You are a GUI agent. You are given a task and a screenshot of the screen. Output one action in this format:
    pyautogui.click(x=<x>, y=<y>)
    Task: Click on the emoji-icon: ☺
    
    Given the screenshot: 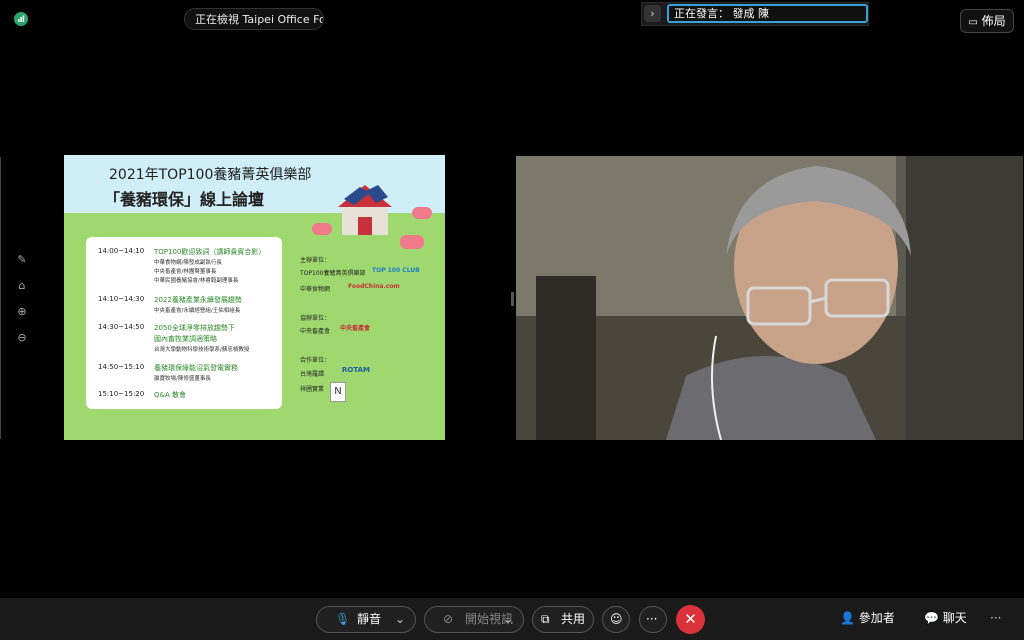 What is the action you would take?
    pyautogui.click(x=616, y=619)
    